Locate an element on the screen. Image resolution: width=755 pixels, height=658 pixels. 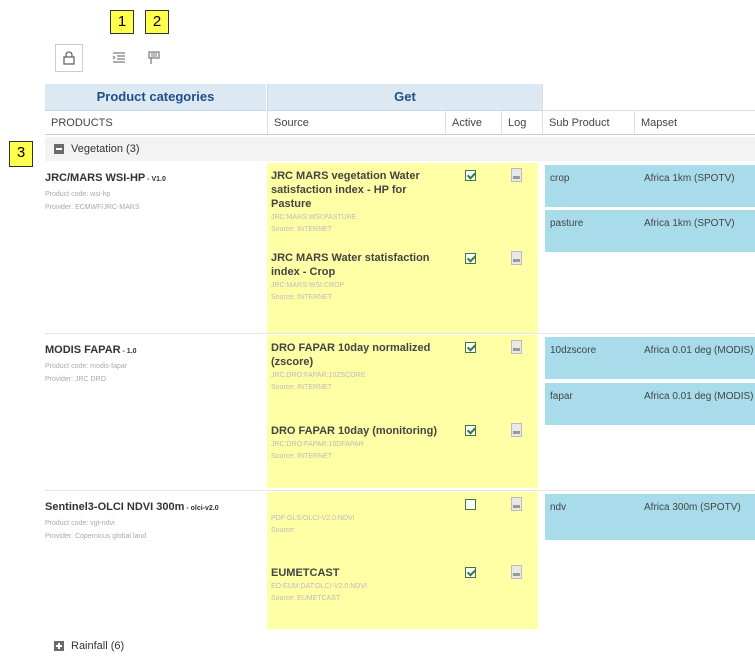
subproduct-name: ndv is located at coordinates (558, 507).